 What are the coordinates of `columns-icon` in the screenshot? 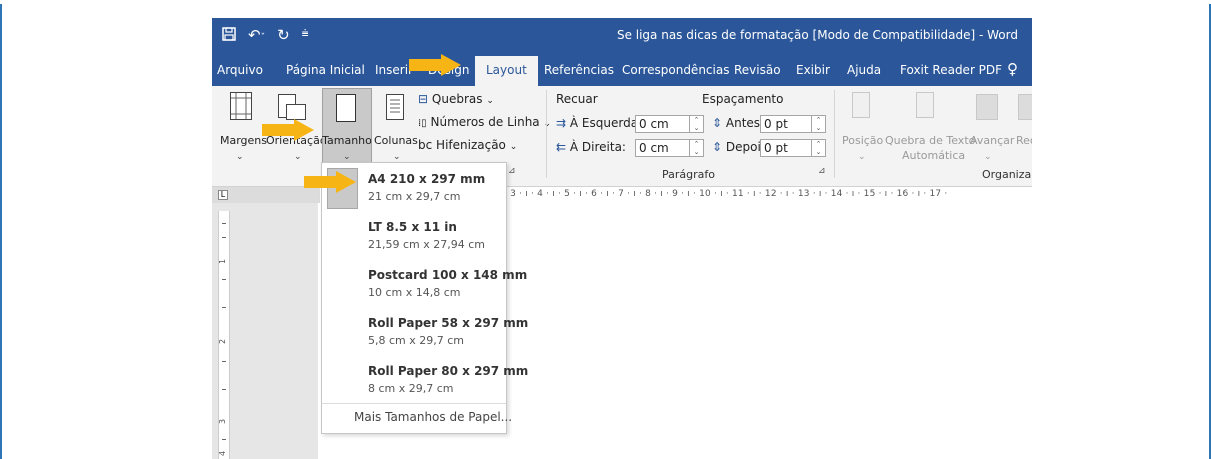 It's located at (395, 107).